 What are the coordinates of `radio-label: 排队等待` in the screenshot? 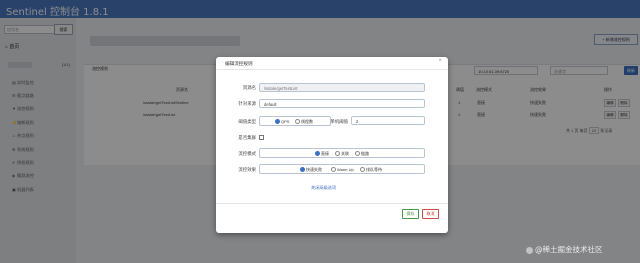 It's located at (374, 169).